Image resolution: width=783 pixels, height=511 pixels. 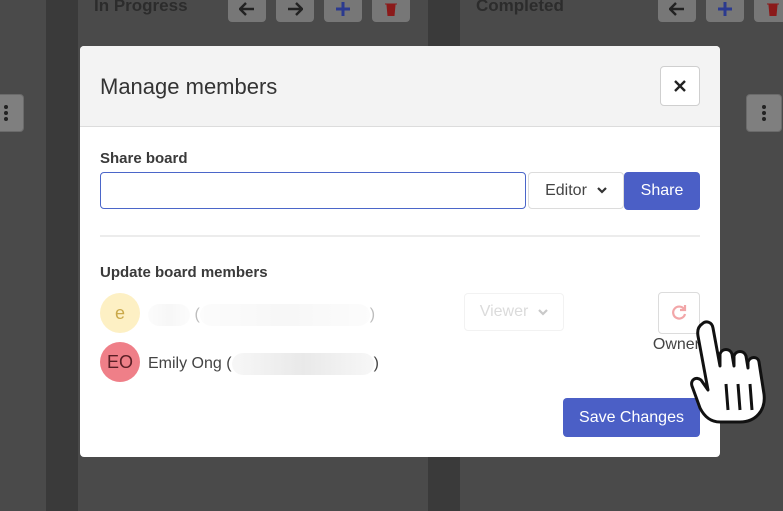 I want to click on avatar-initials: e, so click(x=119, y=312).